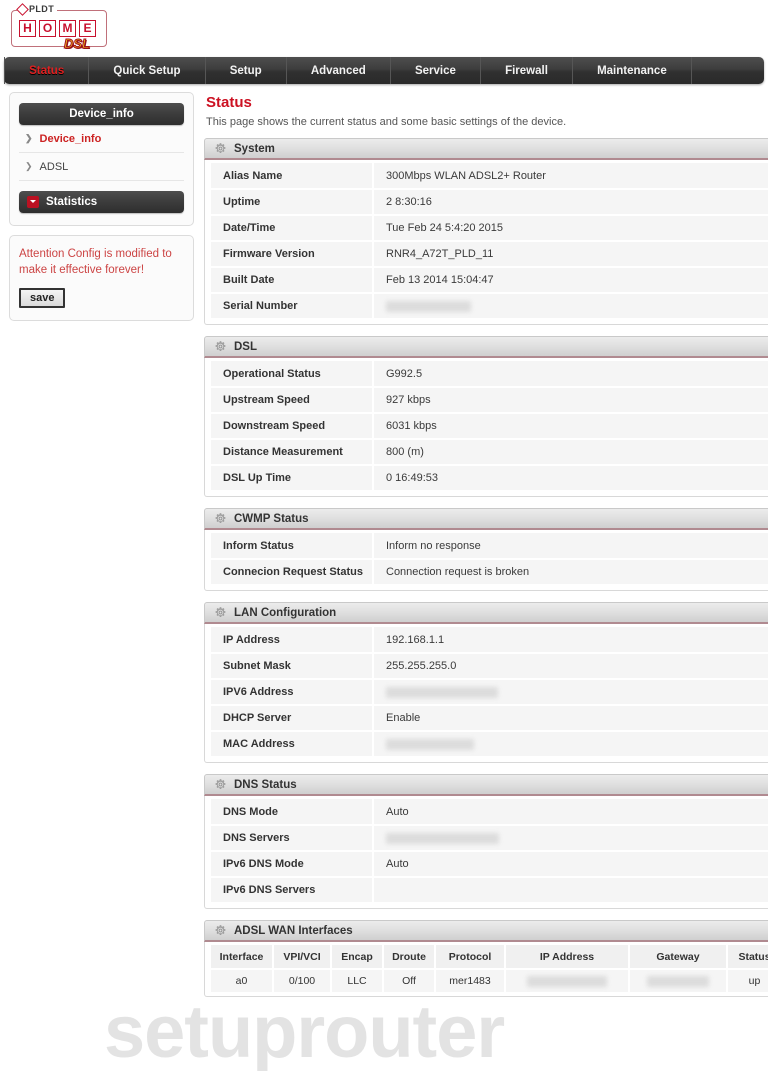 The width and height of the screenshot is (768, 1071). What do you see at coordinates (292, 426) in the screenshot?
I see `row-label: Downstream Speed` at bounding box center [292, 426].